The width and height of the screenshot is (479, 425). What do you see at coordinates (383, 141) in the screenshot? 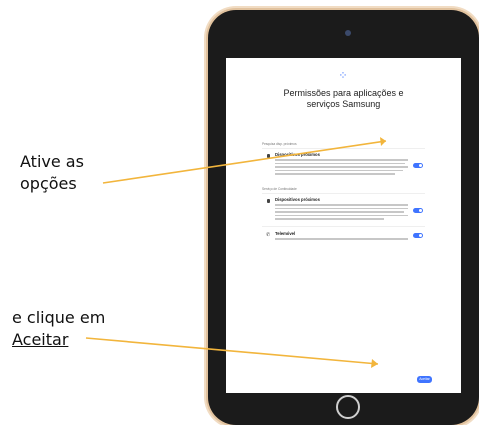
I see `arrow-to-toggles-head` at bounding box center [383, 141].